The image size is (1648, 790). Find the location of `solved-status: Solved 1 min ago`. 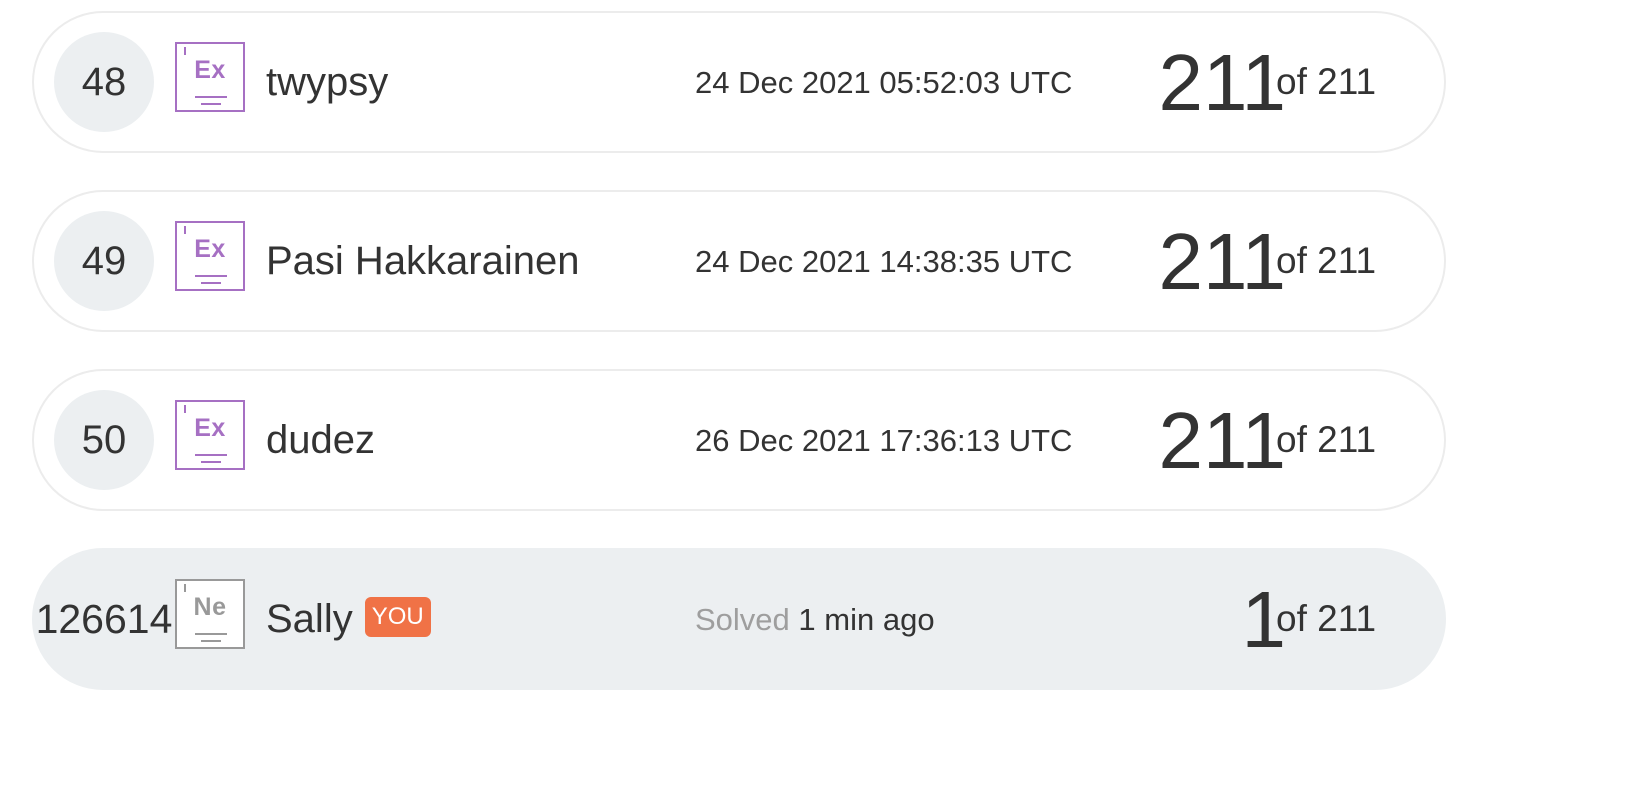

solved-status: Solved 1 min ago is located at coordinates (815, 620).